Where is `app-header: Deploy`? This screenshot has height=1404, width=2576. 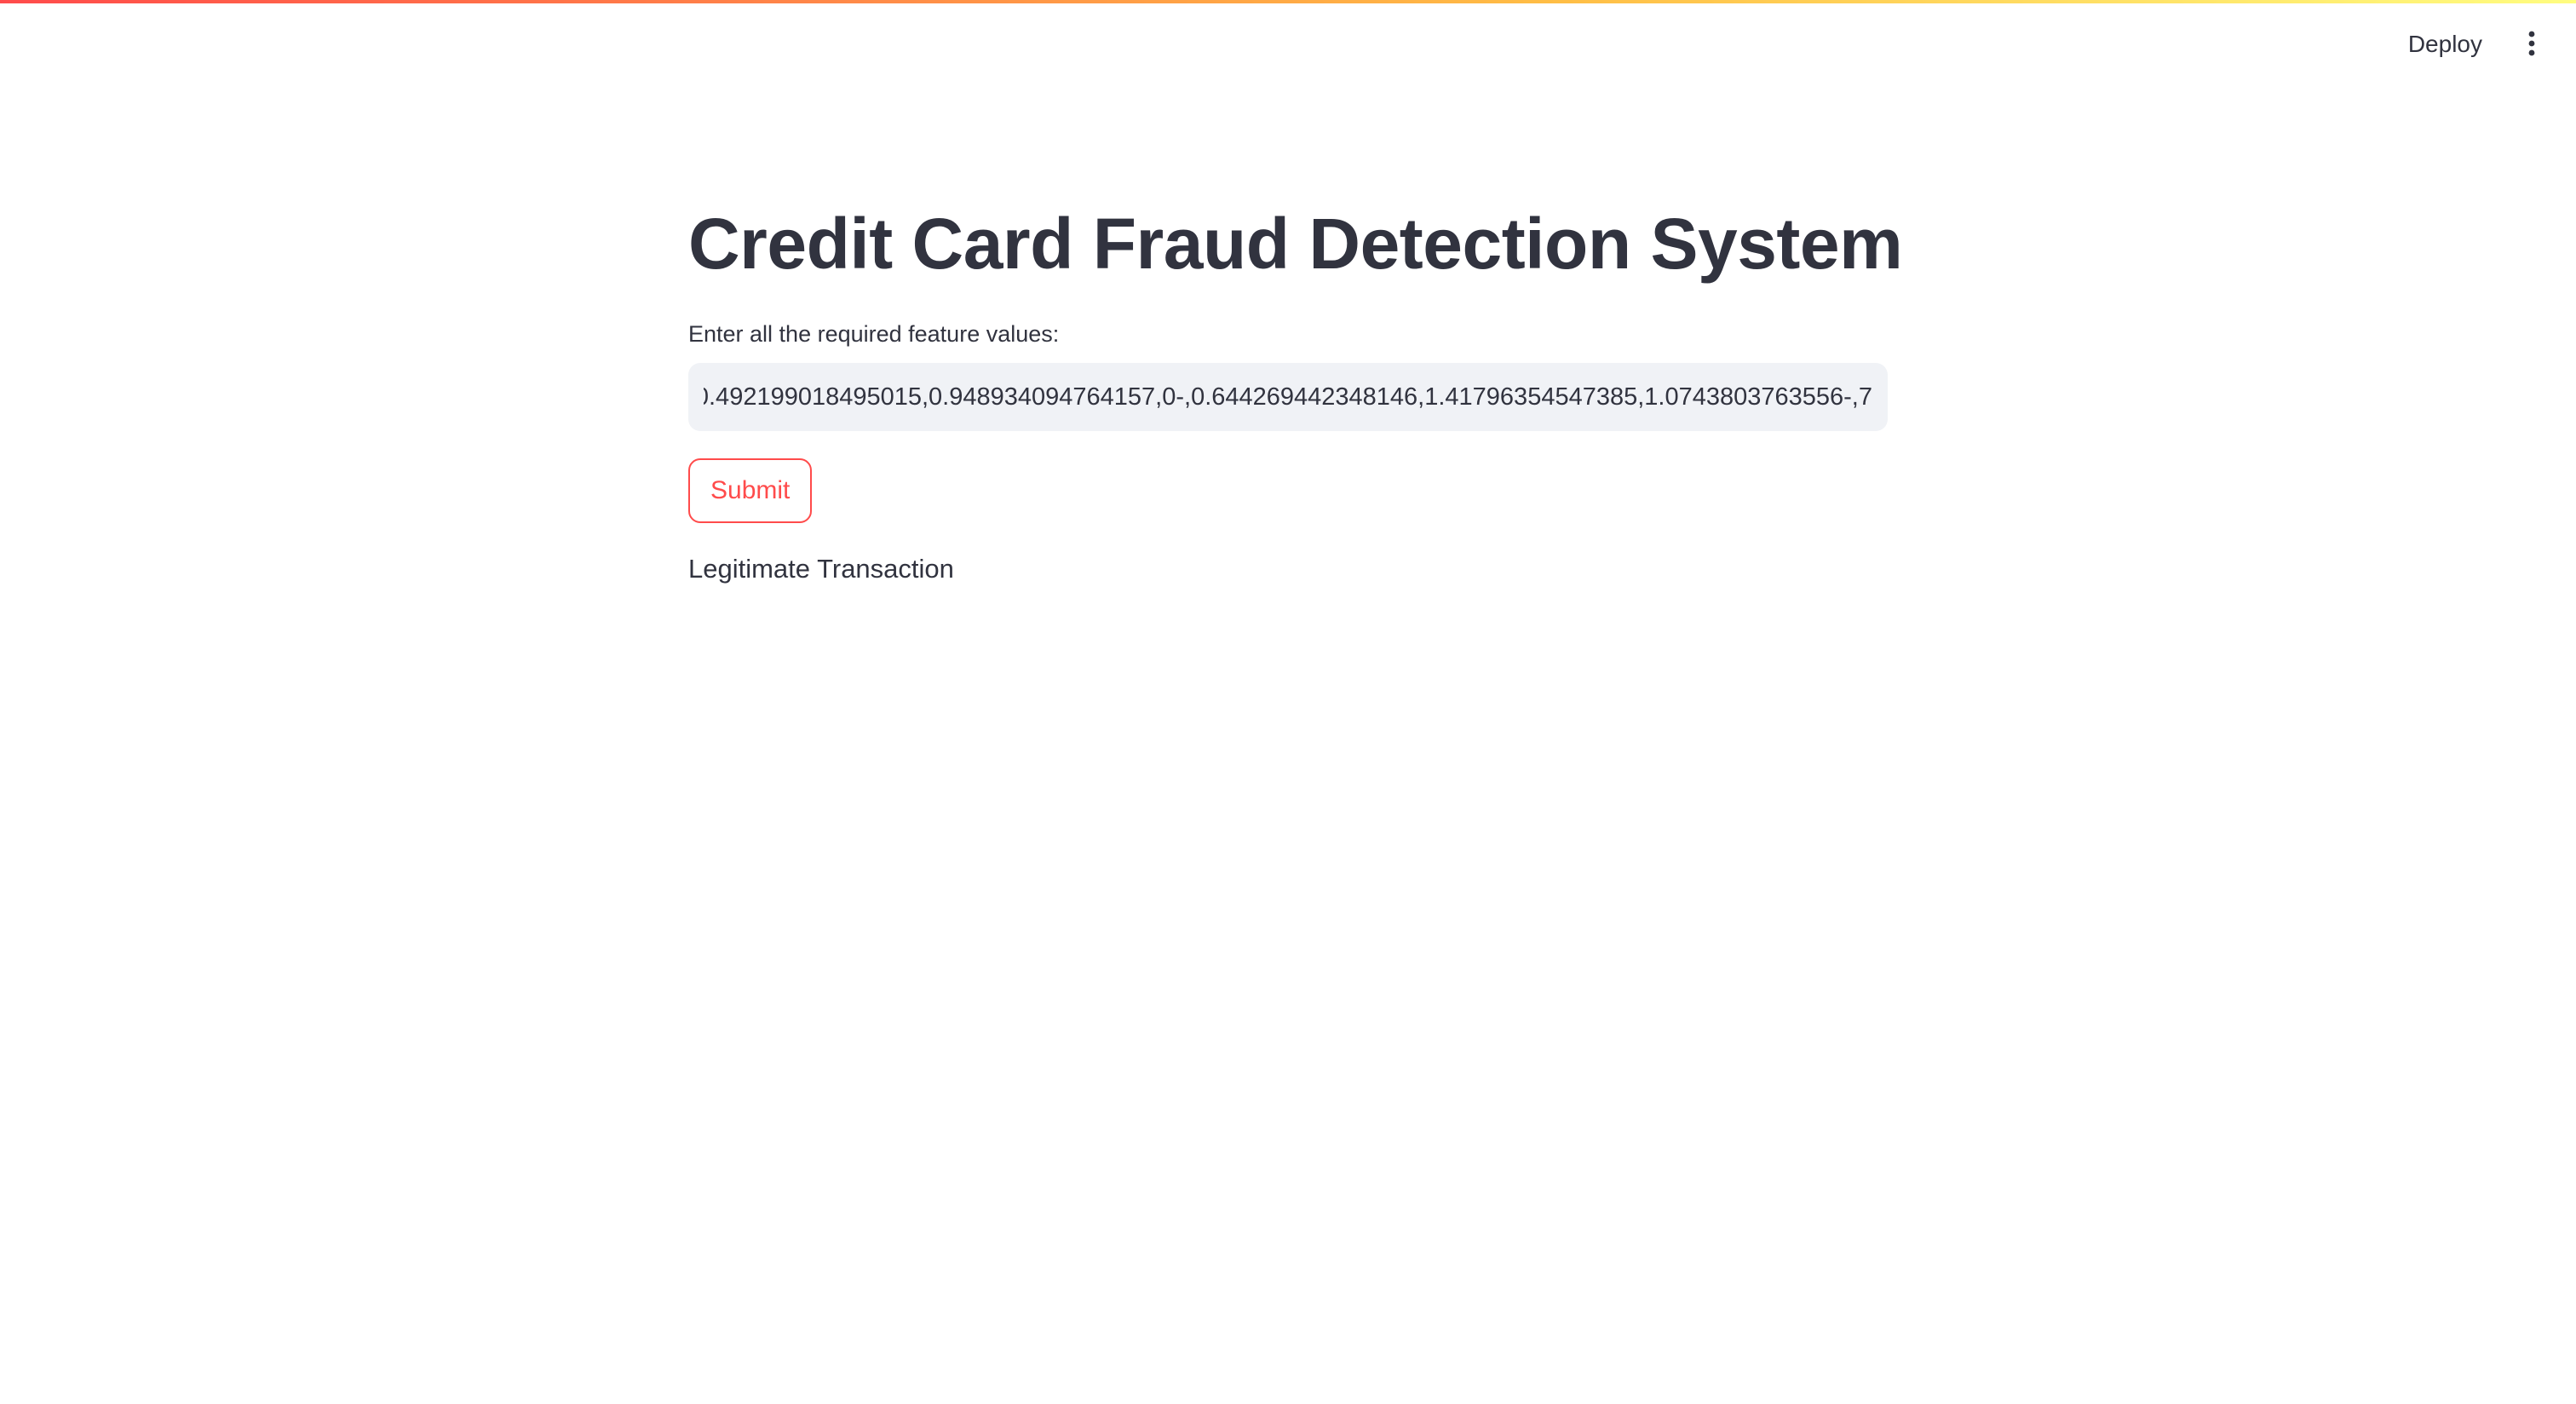
app-header: Deploy is located at coordinates (1288, 41).